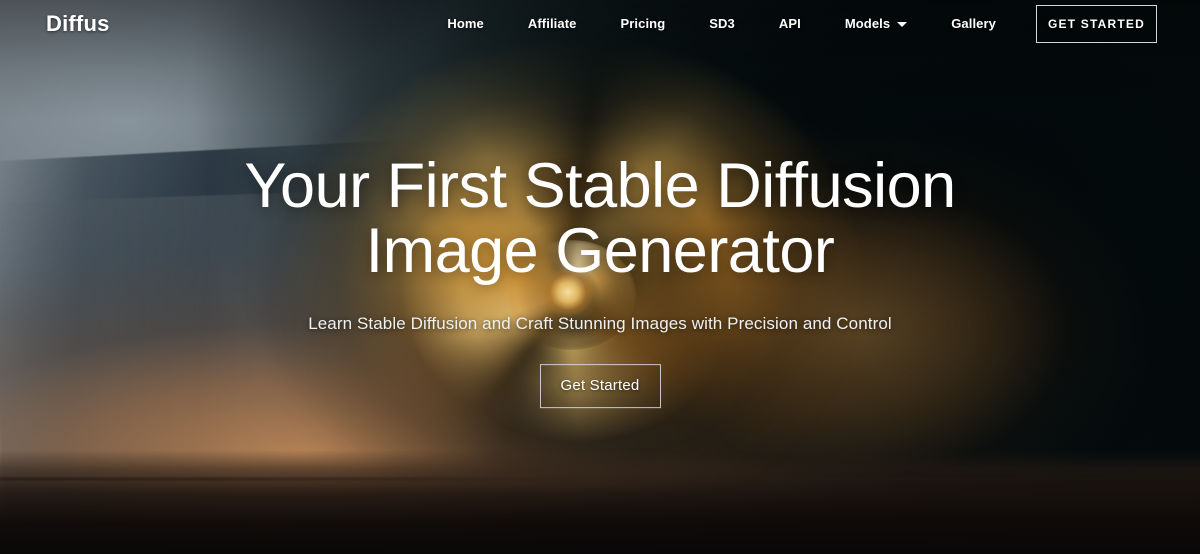 The height and width of the screenshot is (554, 1200). What do you see at coordinates (1096, 23) in the screenshot?
I see `get-started-header-button: GET STARTED` at bounding box center [1096, 23].